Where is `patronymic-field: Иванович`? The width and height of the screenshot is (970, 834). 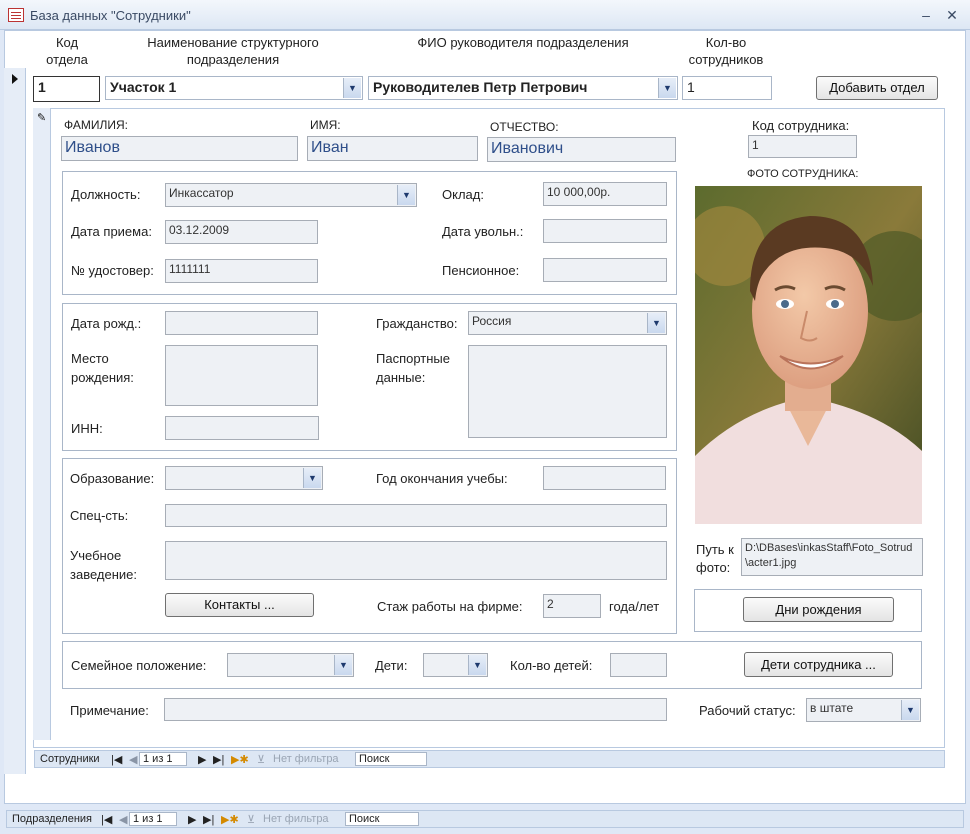
patronymic-field: Иванович is located at coordinates (581, 149).